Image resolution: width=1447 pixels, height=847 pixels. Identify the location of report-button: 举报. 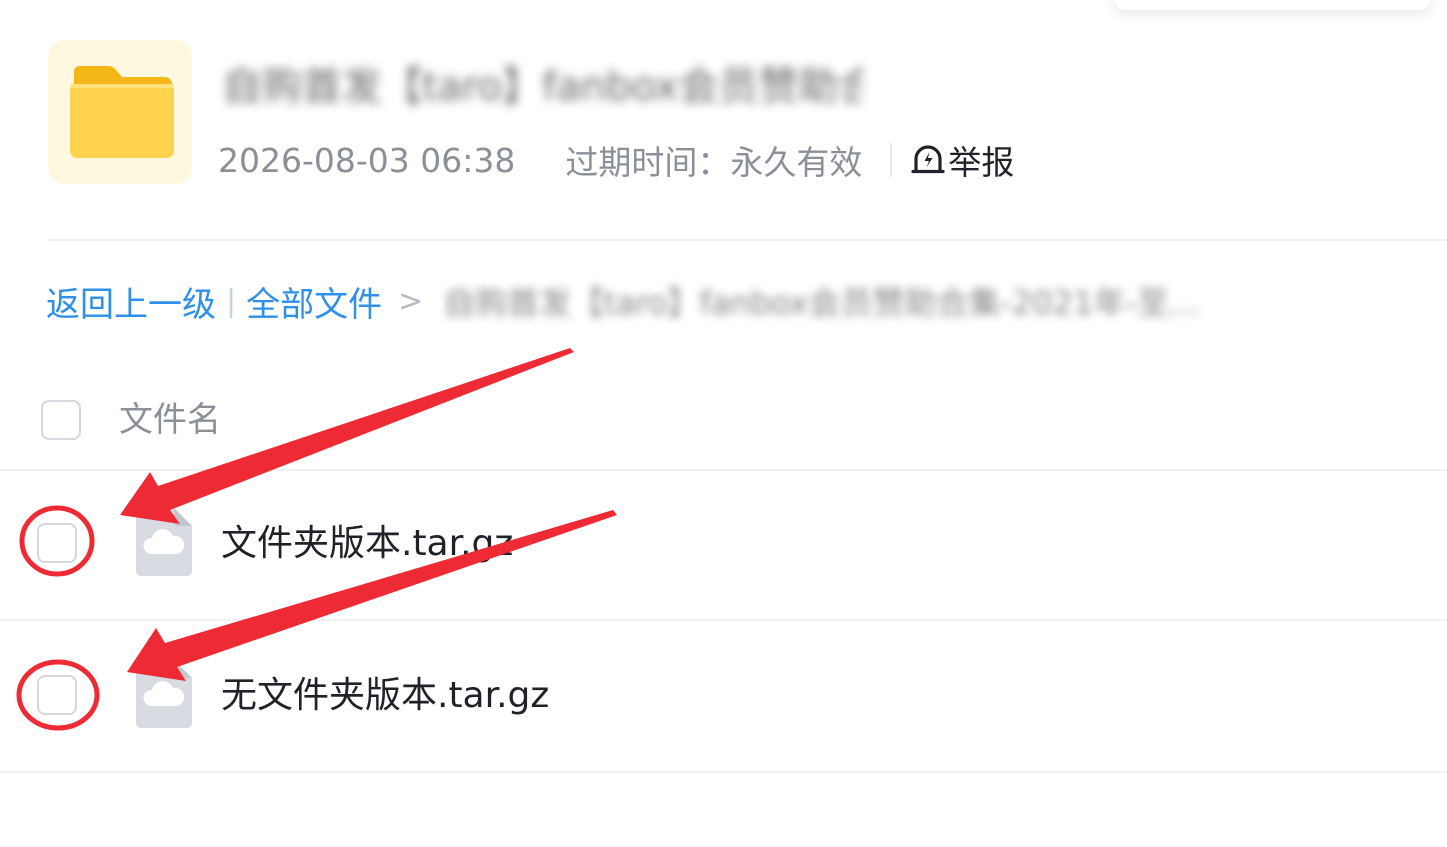
(962, 160).